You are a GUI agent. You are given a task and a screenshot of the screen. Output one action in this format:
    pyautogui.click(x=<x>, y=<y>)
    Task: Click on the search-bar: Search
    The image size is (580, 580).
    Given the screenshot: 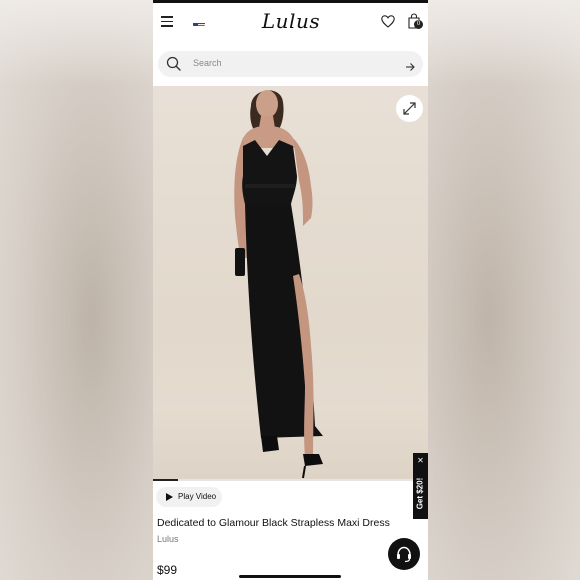 What is the action you would take?
    pyautogui.click(x=290, y=64)
    